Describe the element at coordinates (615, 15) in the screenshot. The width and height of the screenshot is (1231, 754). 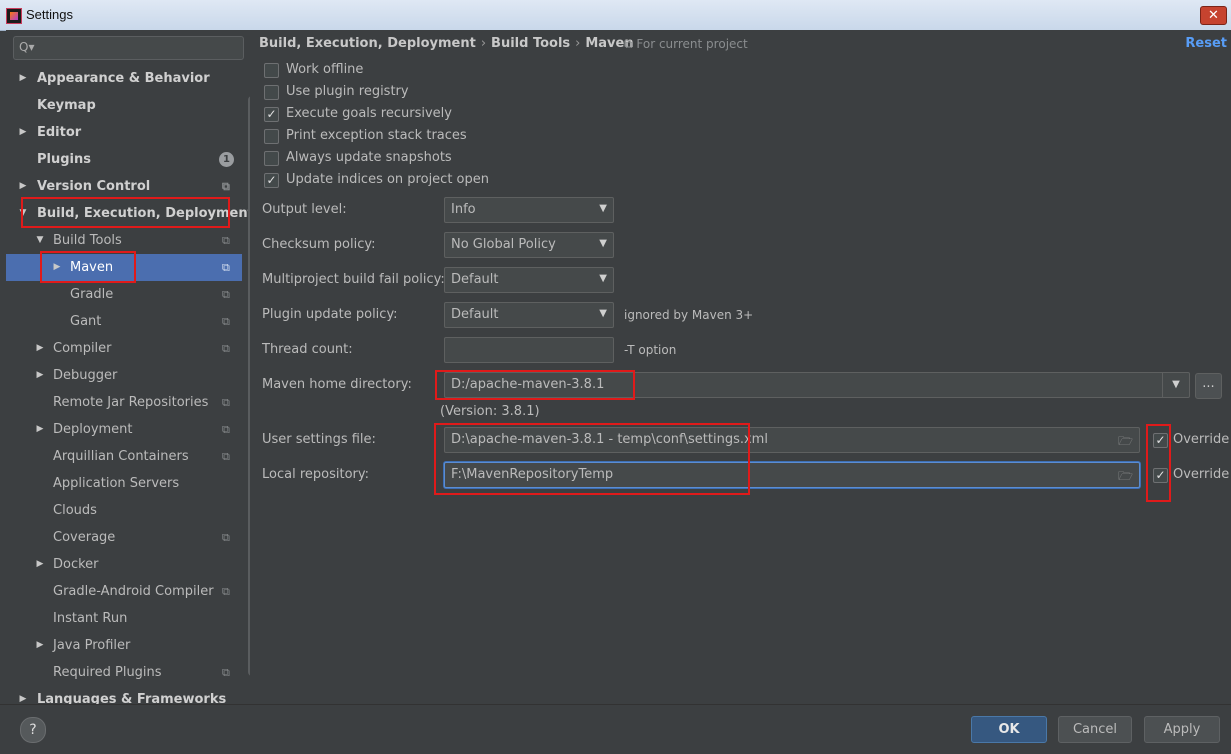
I see `title-bar: Settings ✕` at that location.